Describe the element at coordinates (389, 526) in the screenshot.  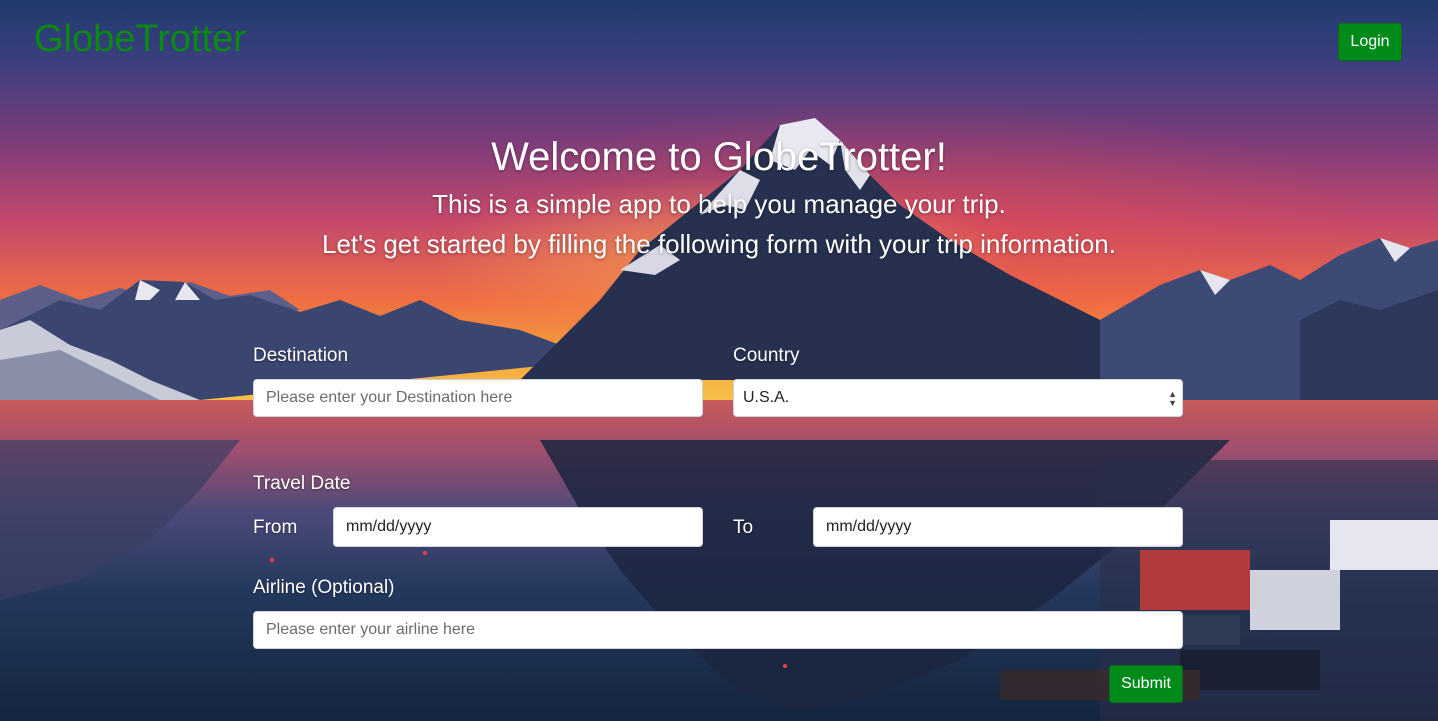
I see `from-date-placeholder: mm/dd/yyyy` at that location.